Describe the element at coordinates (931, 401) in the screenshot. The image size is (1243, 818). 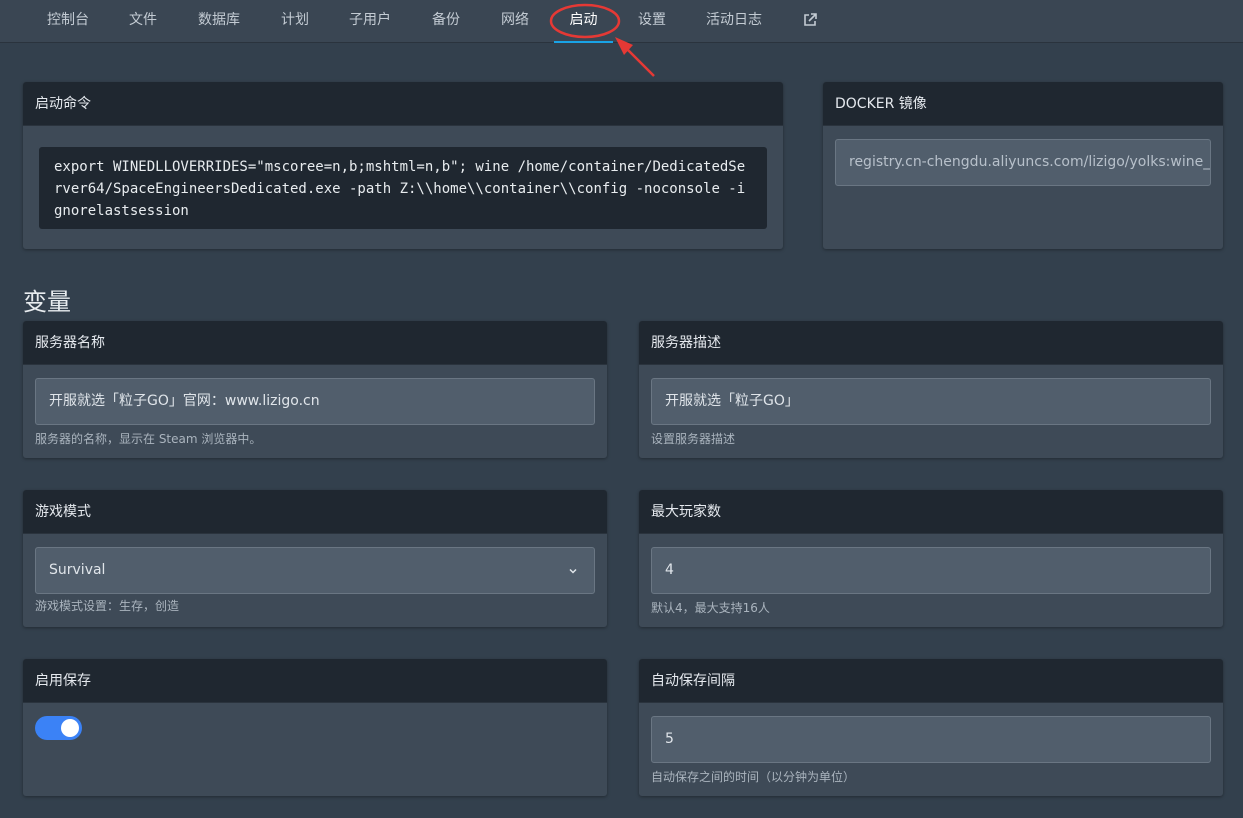
I see `server-description-input: 开服就选「粒子GO」` at that location.